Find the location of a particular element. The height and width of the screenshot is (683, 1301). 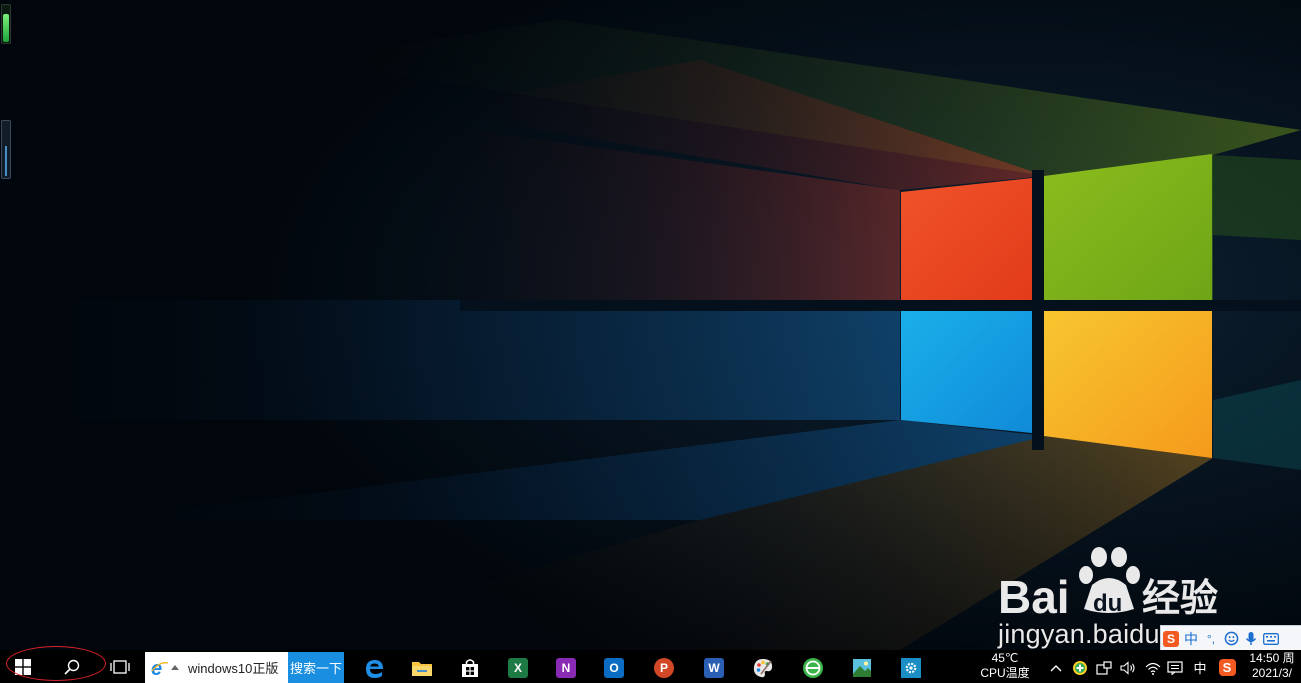

sogou-logo-icon: S is located at coordinates (1171, 638).